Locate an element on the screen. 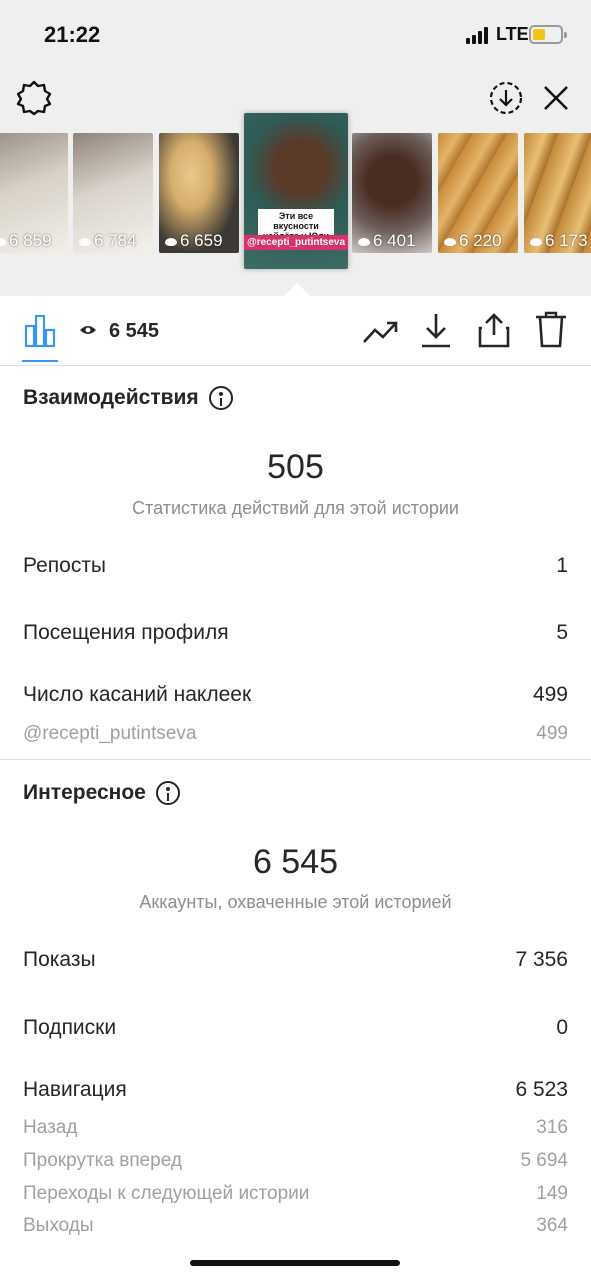 Image resolution: width=591 pixels, height=1280 pixels. stat-row-navigation: Навигация 6 523 is located at coordinates (295, 1090).